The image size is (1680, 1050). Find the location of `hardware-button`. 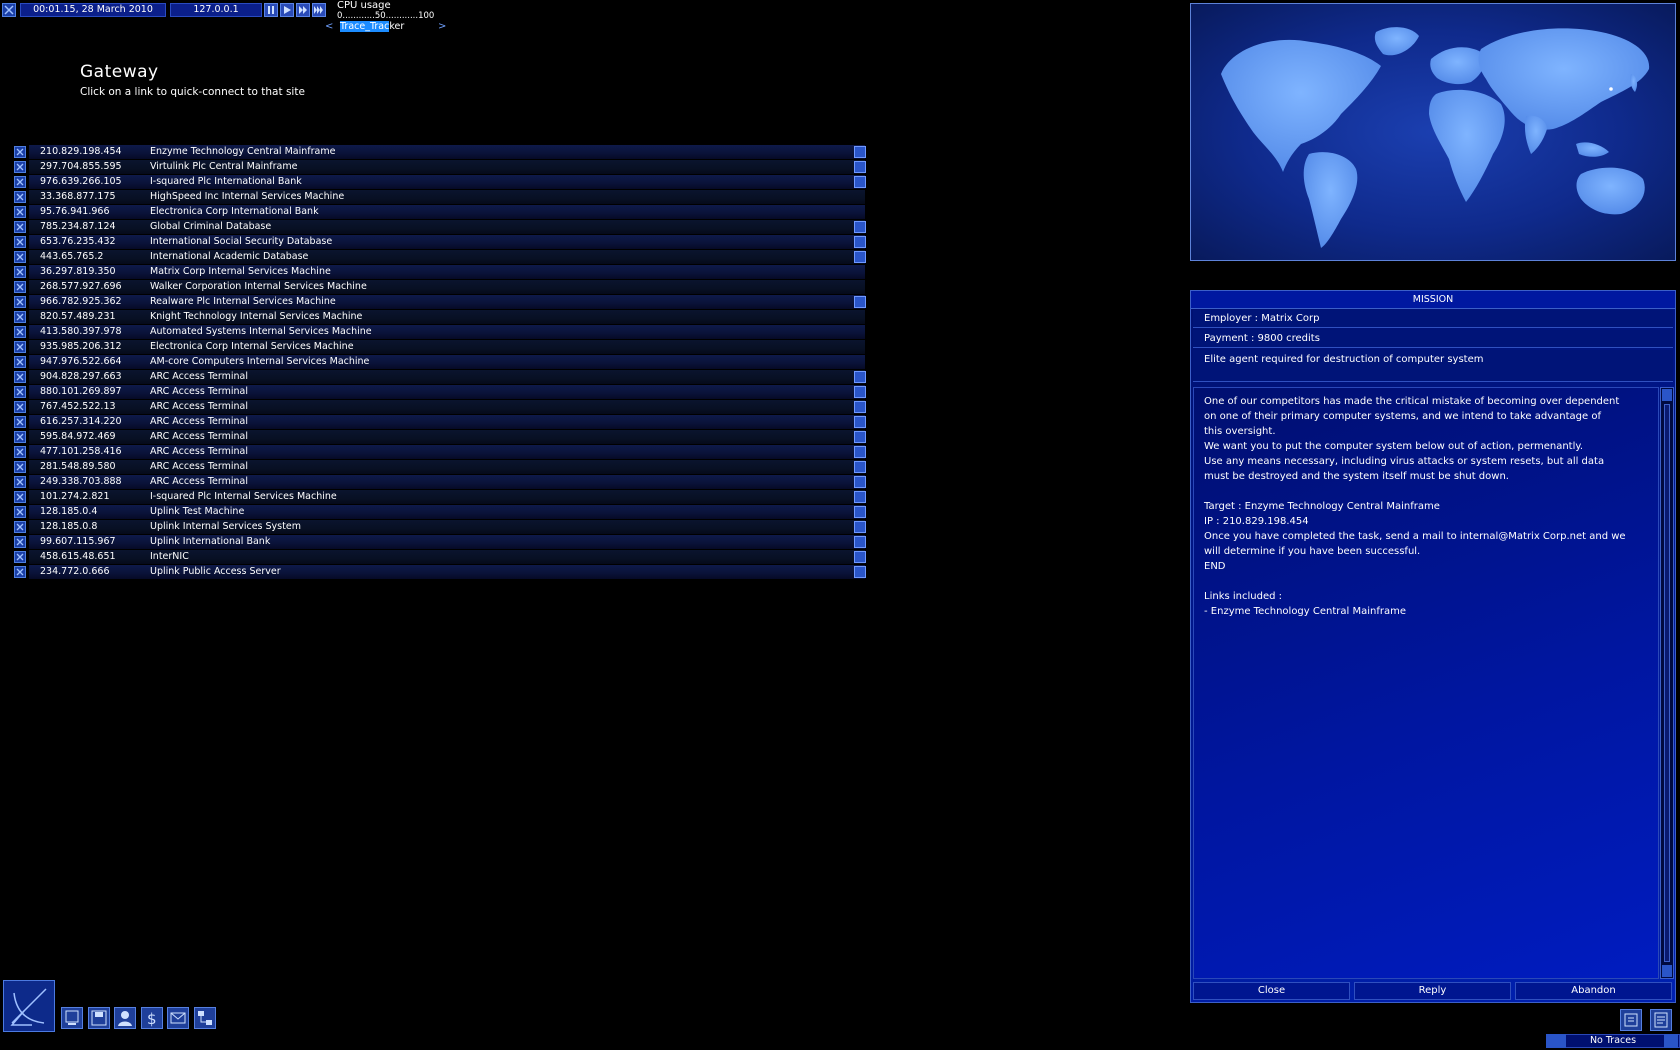

hardware-button is located at coordinates (99, 1018).